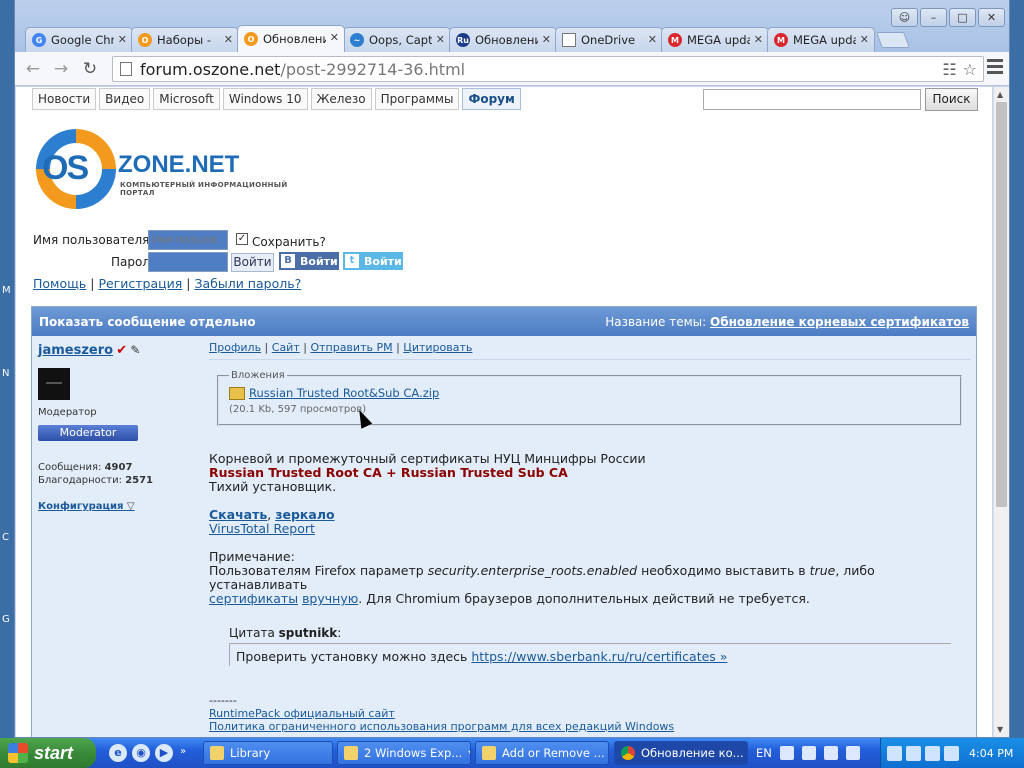  I want to click on nav-forum: Форум, so click(491, 99).